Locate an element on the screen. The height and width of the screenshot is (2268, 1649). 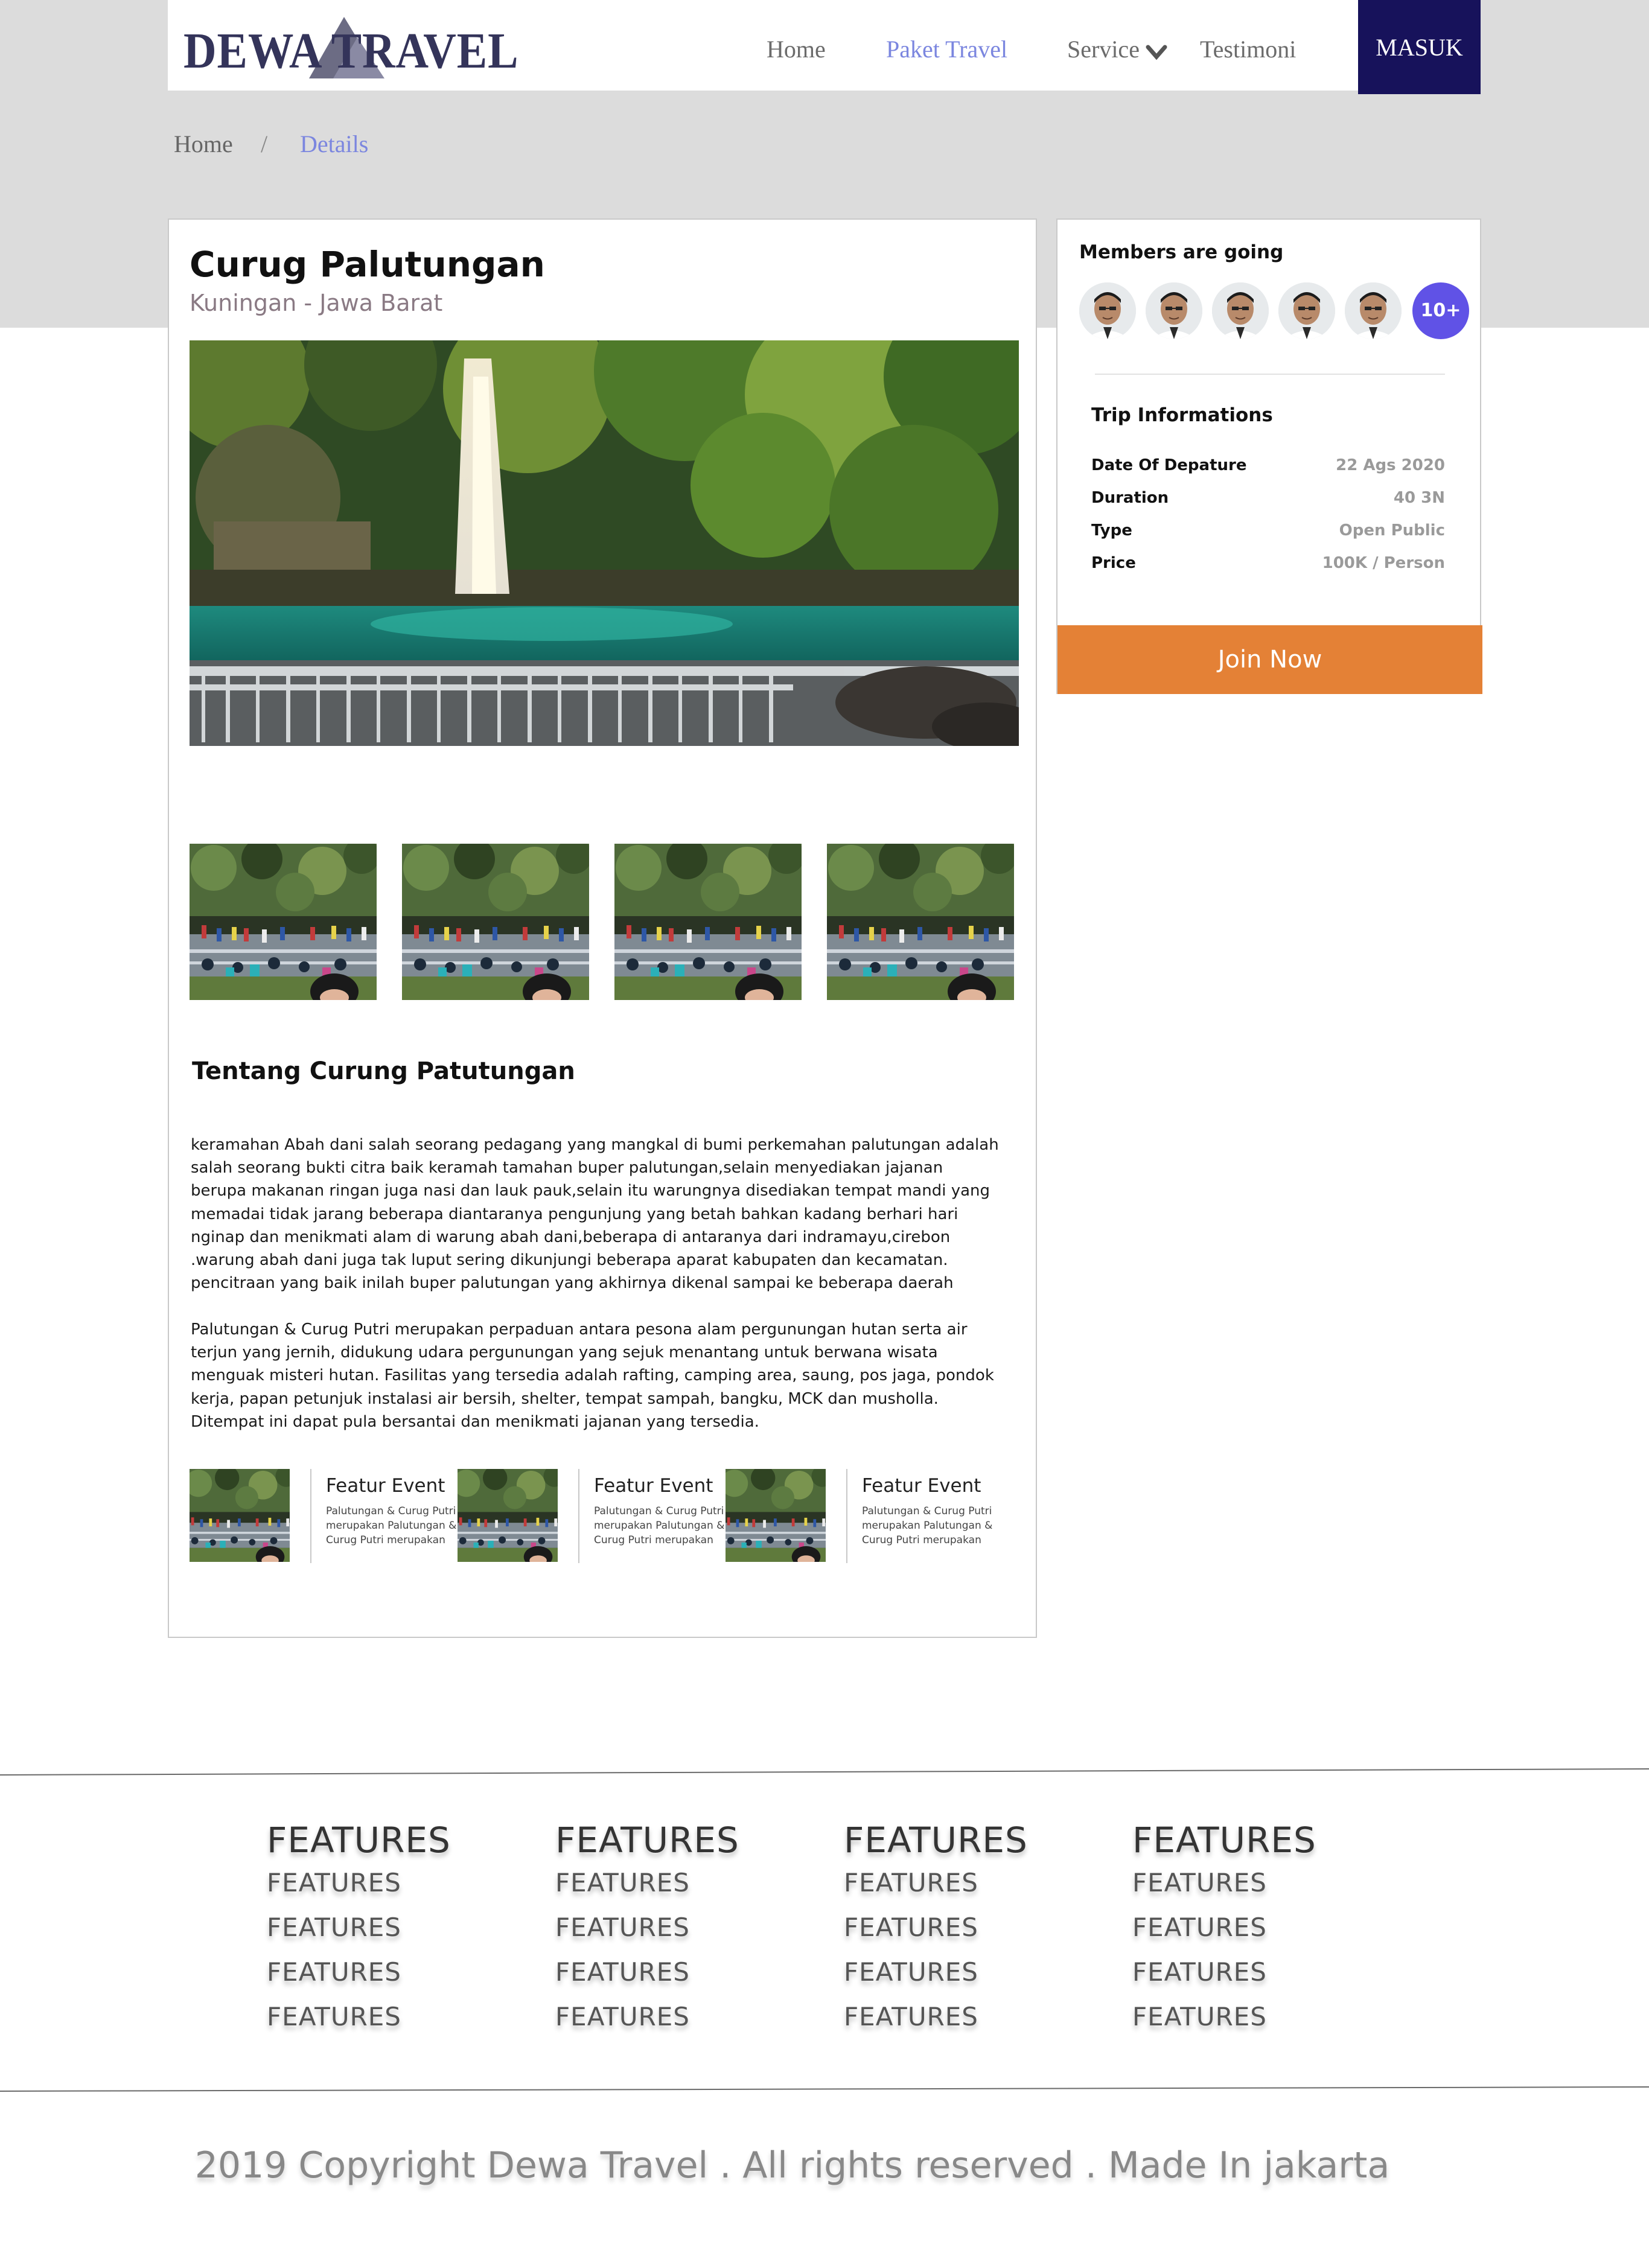
brand-name: DEWA TRAVEL is located at coordinates (351, 51).